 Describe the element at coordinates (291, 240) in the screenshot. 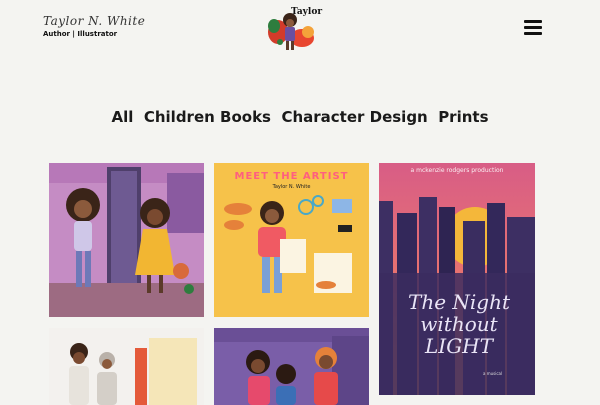

I see `gallery-item-meet-the-artist: MEET THE ARTIST Taylor N. White` at that location.